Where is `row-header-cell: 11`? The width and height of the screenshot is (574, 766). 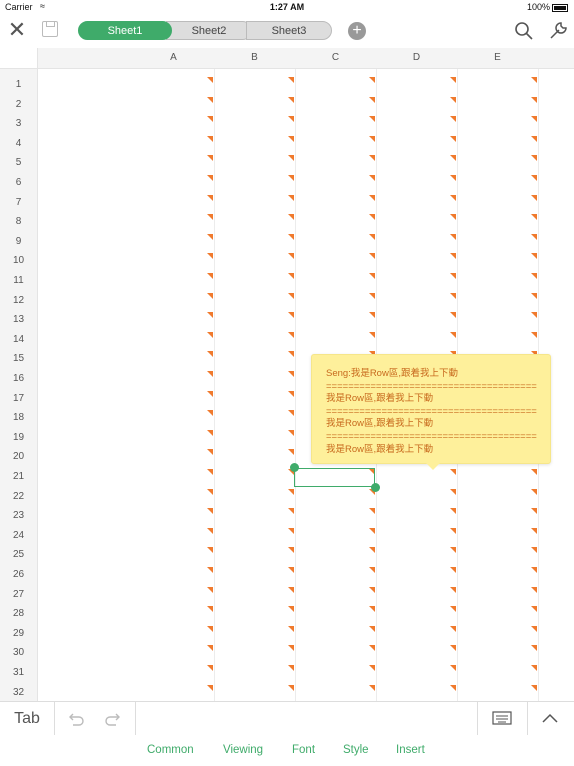
row-header-cell: 11 is located at coordinates (18, 280).